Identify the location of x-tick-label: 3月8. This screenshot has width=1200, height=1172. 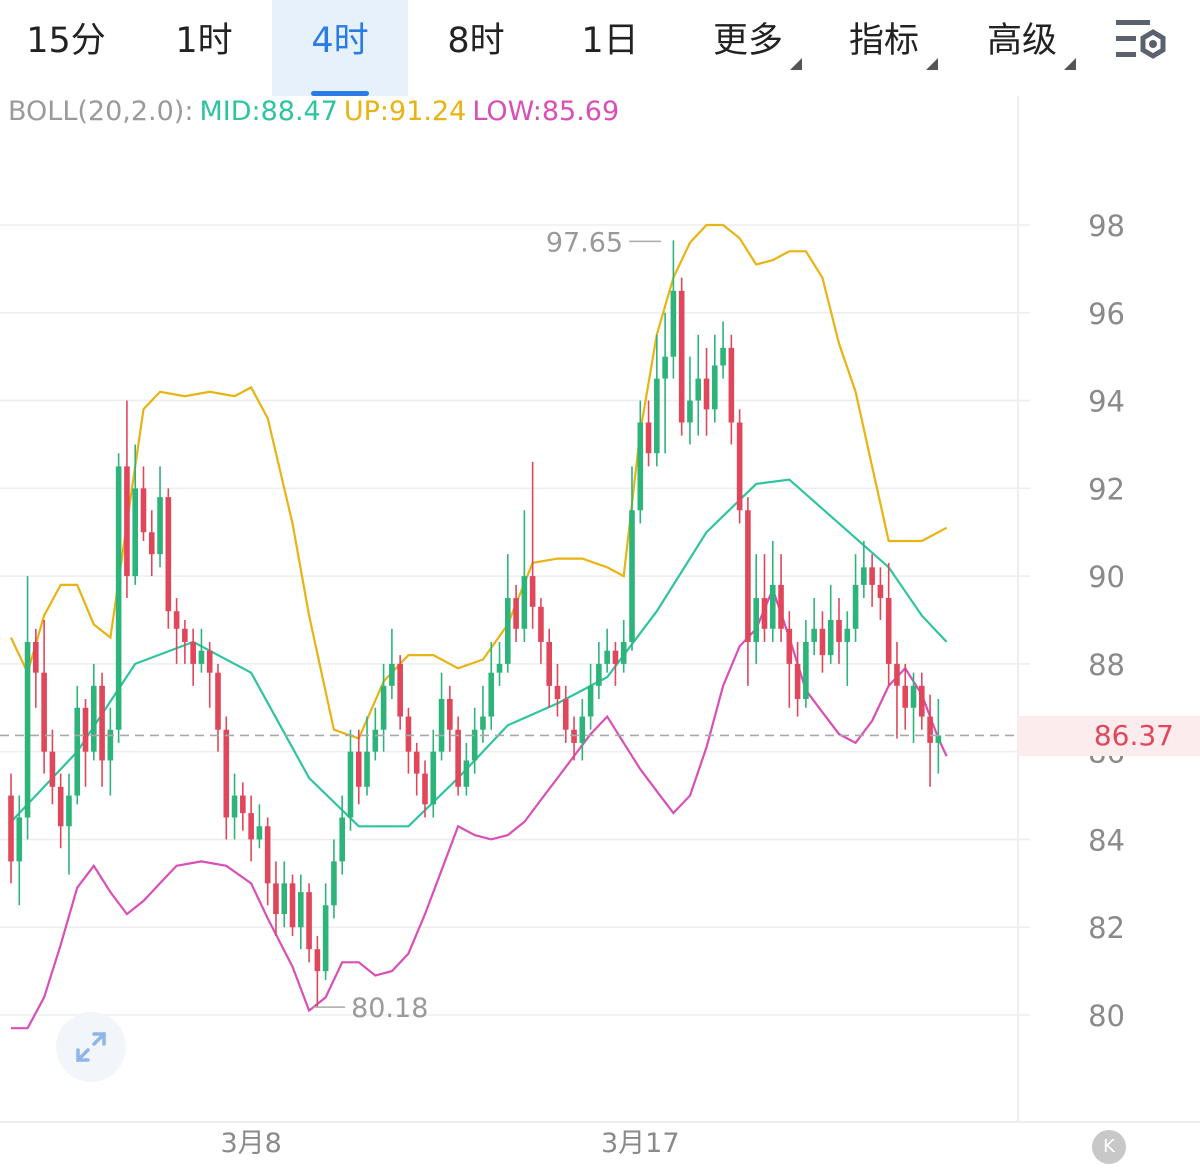
(250, 1143).